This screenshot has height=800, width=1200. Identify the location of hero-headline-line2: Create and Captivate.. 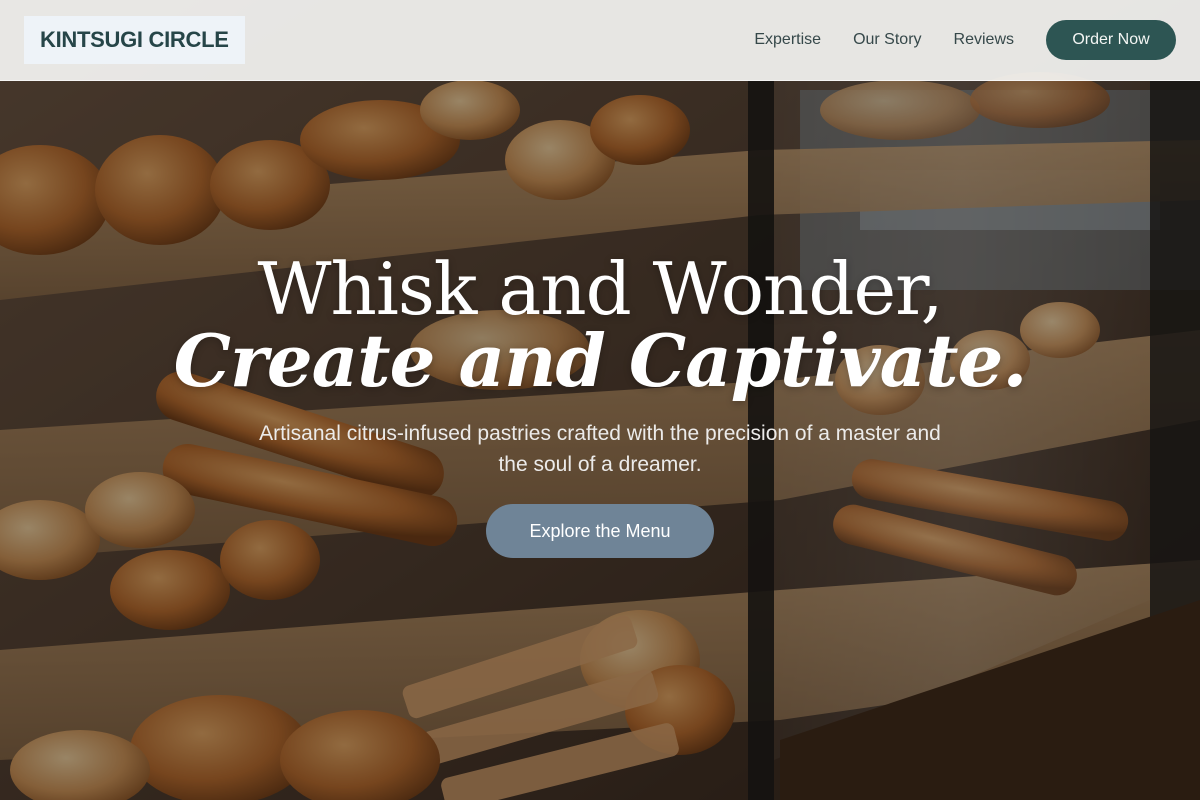
(600, 360).